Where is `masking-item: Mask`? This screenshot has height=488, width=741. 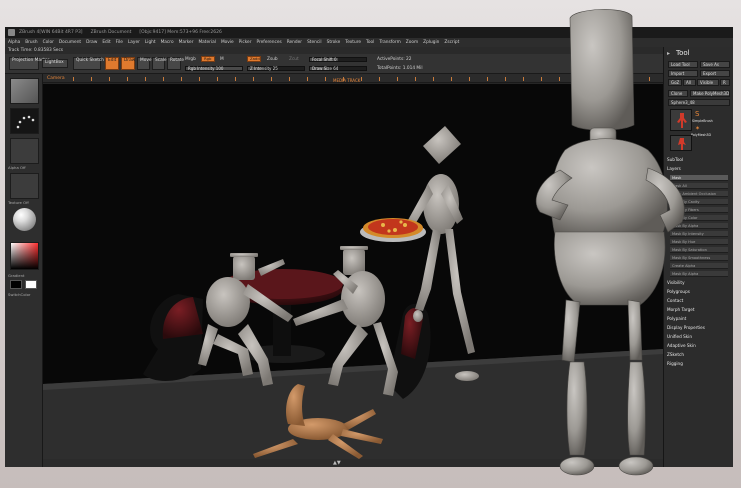
masking-item: Mask is located at coordinates (699, 178).